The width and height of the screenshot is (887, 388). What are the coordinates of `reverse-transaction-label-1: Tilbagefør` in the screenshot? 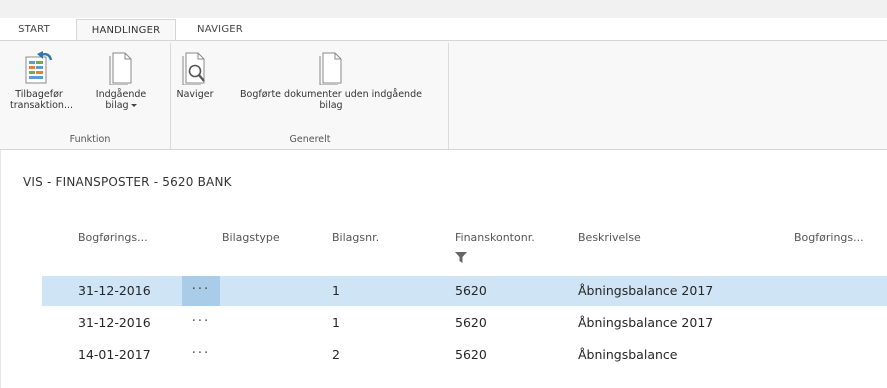 It's located at (39, 94).